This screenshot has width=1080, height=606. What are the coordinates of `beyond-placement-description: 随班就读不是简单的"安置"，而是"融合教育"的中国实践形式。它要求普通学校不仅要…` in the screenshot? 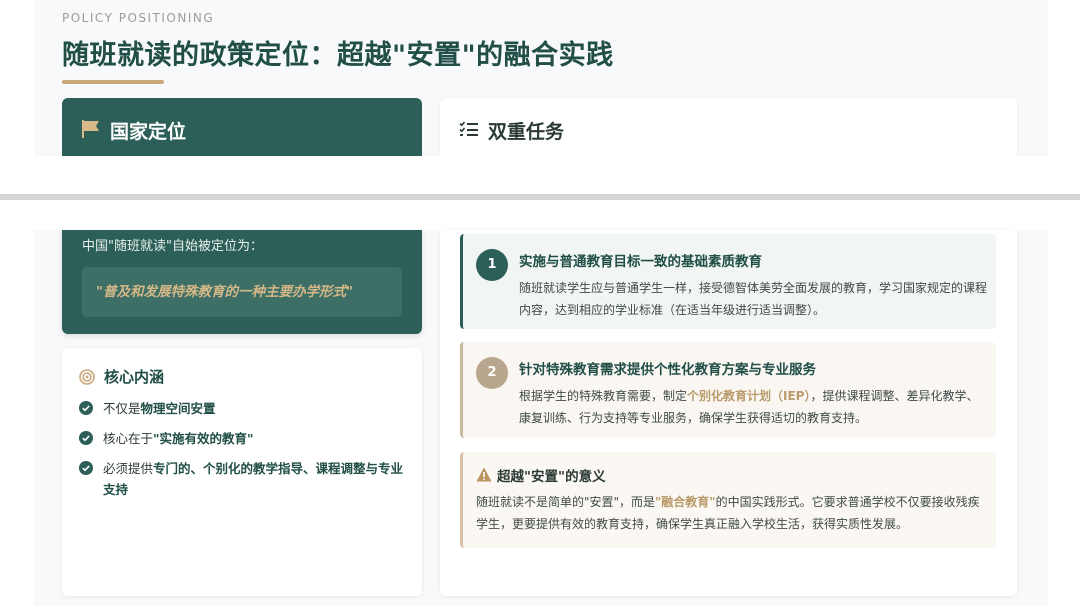 It's located at (732, 513).